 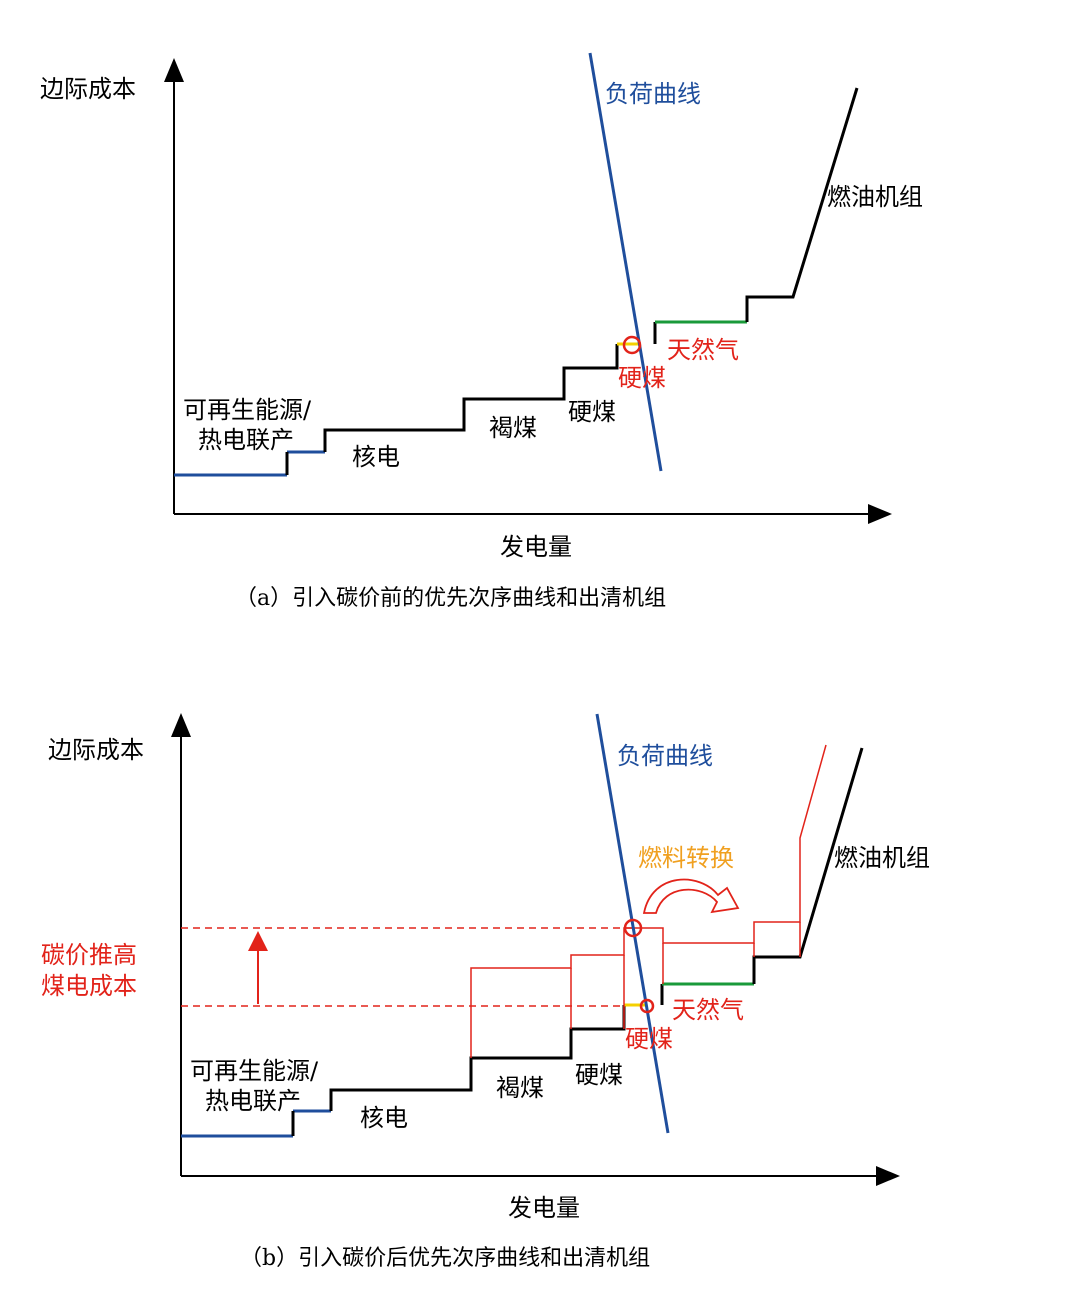 What do you see at coordinates (89, 955) in the screenshot?
I see `carbon-label-b-1: 碳价推高` at bounding box center [89, 955].